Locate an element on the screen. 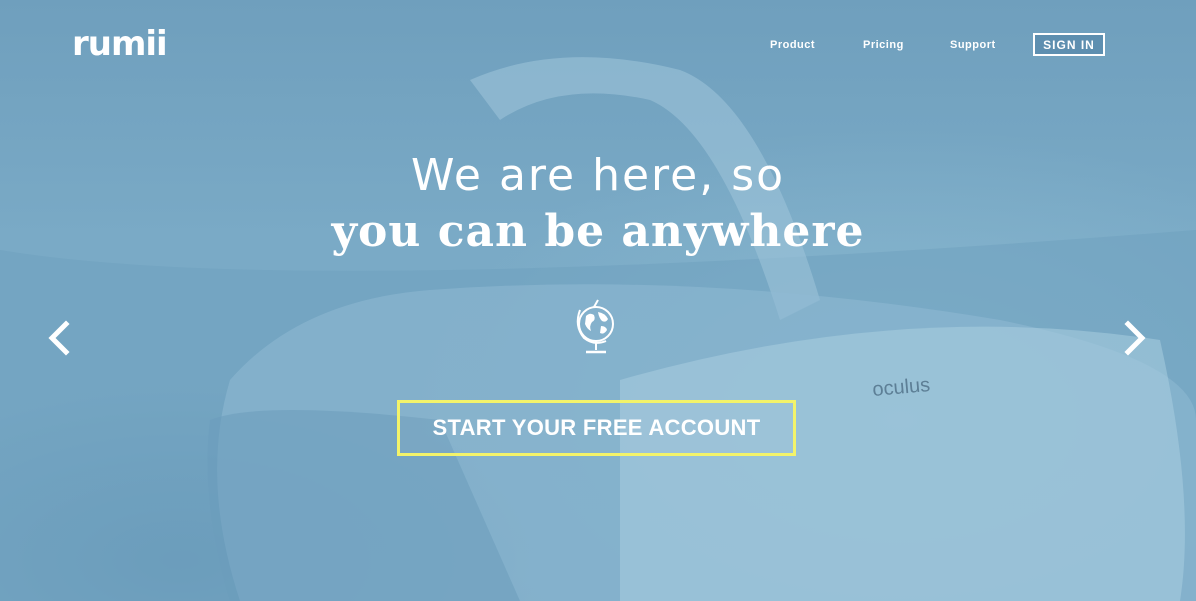 The image size is (1196, 601). chevron-right-icon is located at coordinates (1135, 338).